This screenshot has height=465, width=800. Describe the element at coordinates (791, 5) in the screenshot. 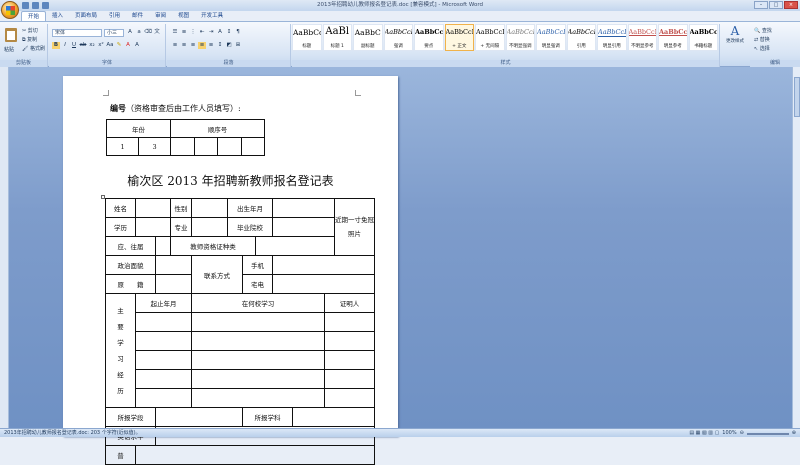

I see `close-button: ×` at that location.